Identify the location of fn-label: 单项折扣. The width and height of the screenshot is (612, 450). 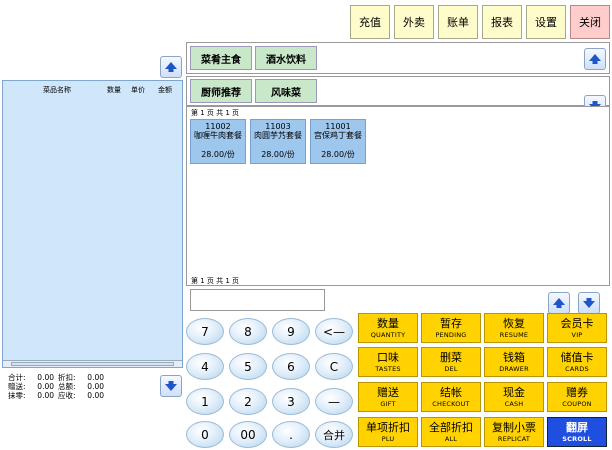
(388, 427).